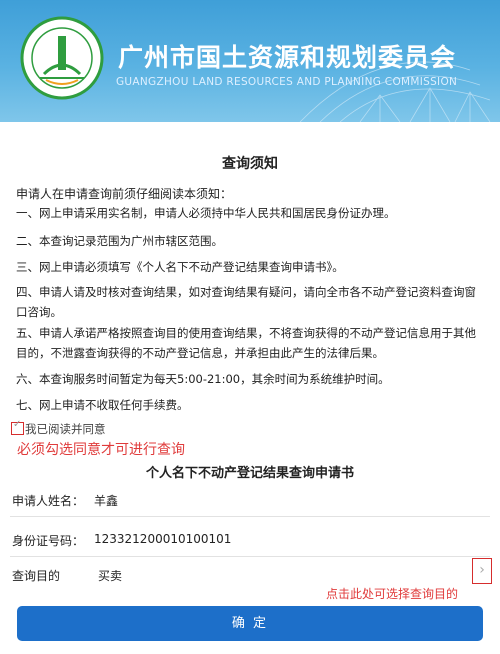 The width and height of the screenshot is (500, 654). Describe the element at coordinates (287, 57) in the screenshot. I see `org-title: 广州市国土资源和规划委员会` at that location.